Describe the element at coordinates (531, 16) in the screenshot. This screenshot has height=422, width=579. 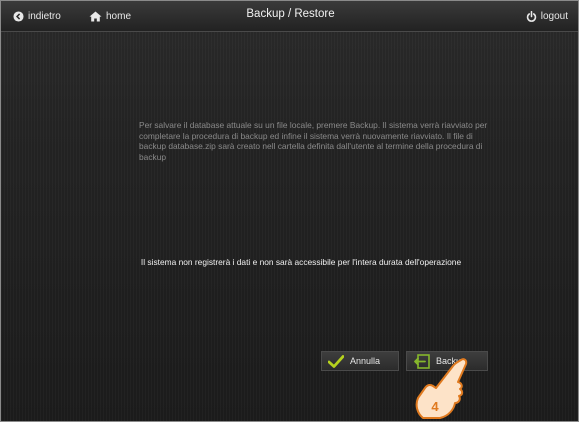
I see `power-icon` at that location.